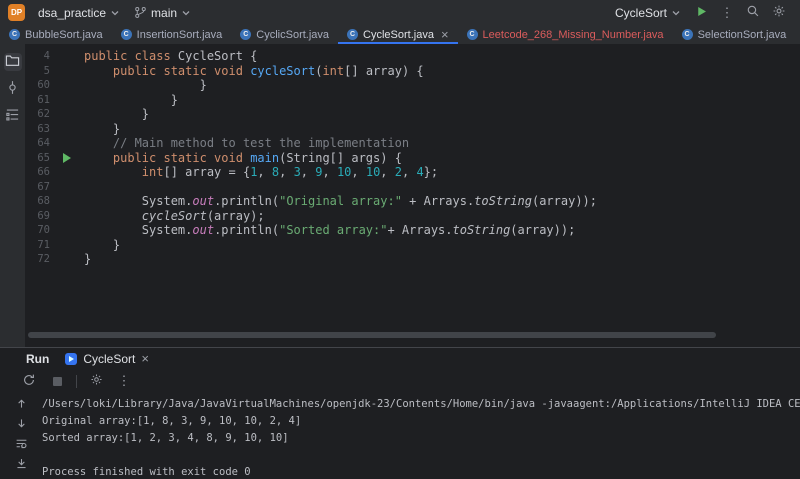 The height and width of the screenshot is (479, 800). What do you see at coordinates (43, 85) in the screenshot?
I see `line-number: 60` at bounding box center [43, 85].